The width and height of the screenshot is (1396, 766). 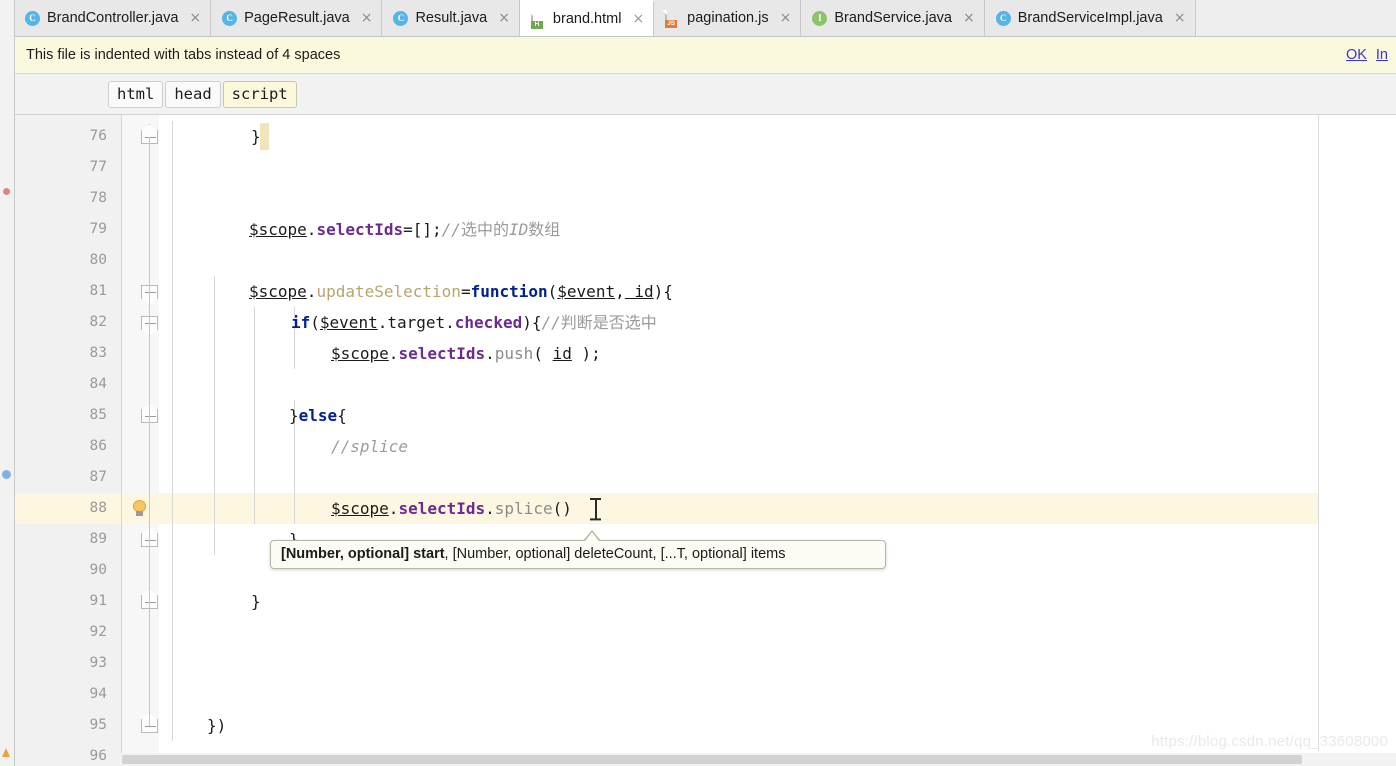 I want to click on line-number: 84, so click(x=77, y=384).